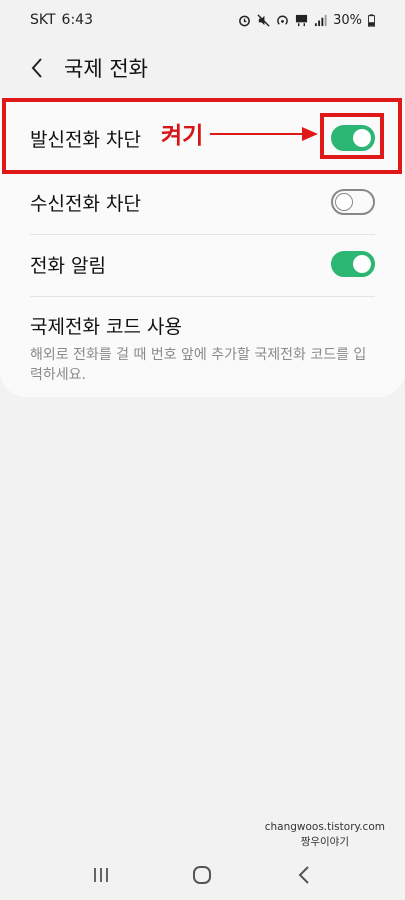  I want to click on status-left: SKT 6:43, so click(61, 20).